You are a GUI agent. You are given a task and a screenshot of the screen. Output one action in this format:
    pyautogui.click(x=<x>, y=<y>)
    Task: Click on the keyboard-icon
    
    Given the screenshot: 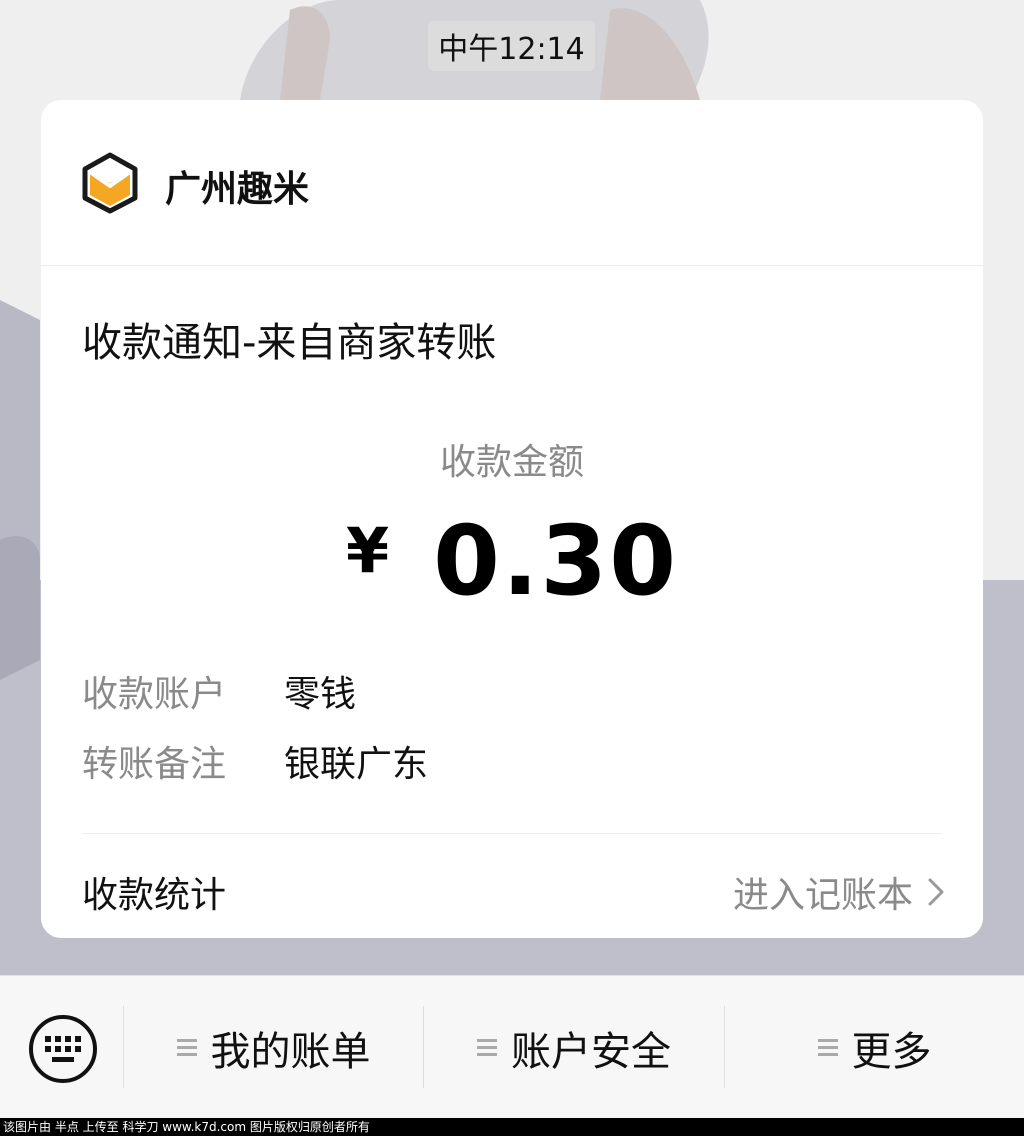 What is the action you would take?
    pyautogui.click(x=63, y=1049)
    